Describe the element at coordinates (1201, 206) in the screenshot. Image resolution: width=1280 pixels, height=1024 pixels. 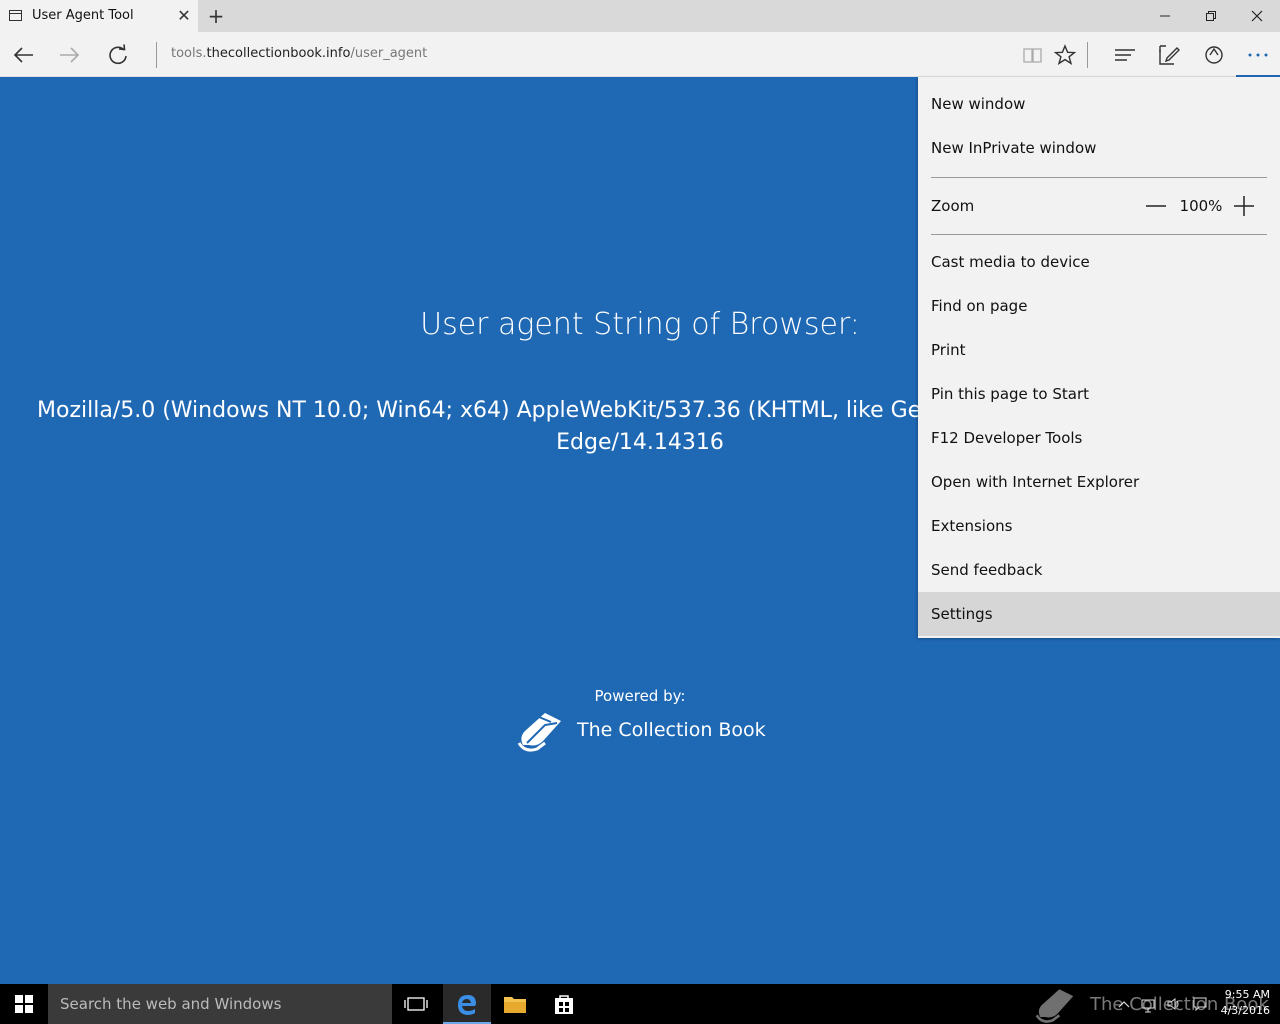
I see `zoom-level: 100%` at that location.